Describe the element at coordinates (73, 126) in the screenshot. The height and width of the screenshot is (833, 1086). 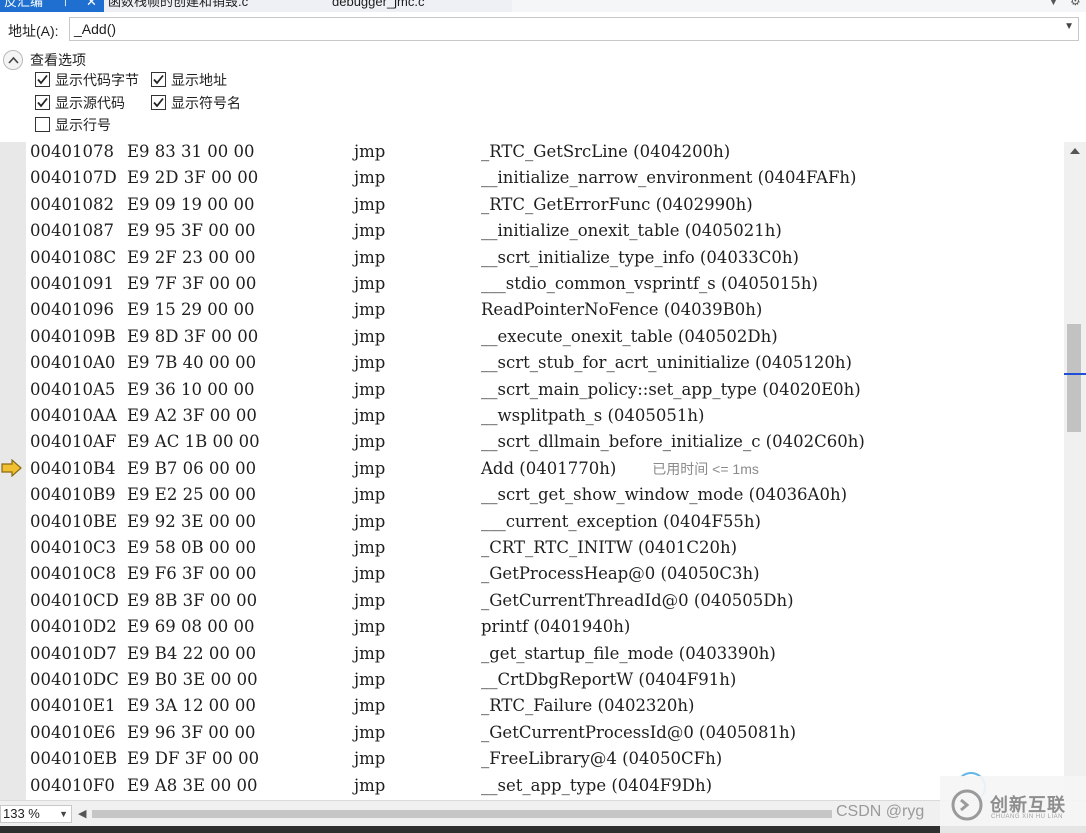
I see `checkbox-show-line-numbers: 显示行号` at that location.